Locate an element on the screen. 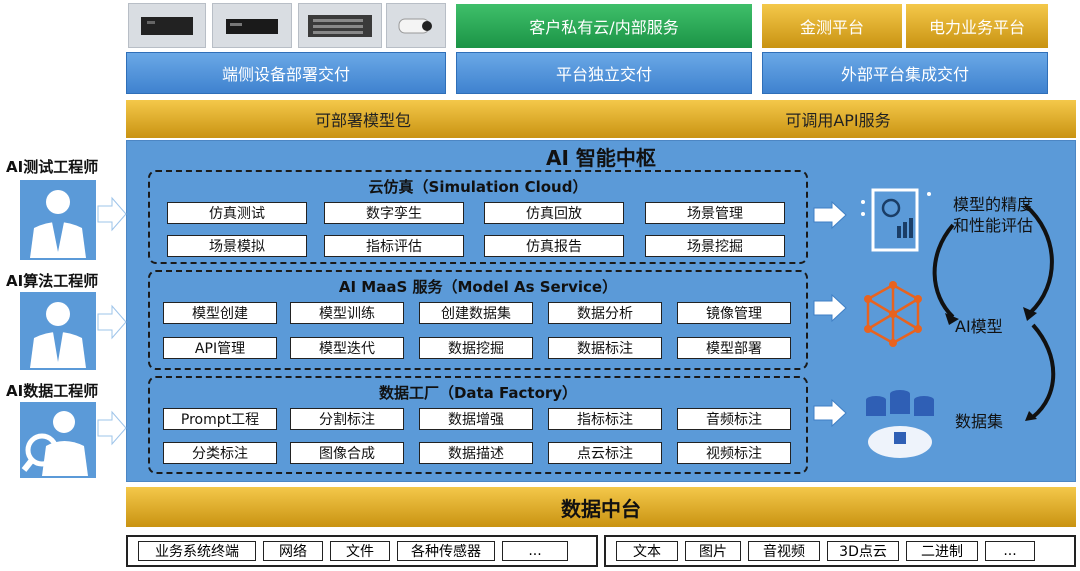 This screenshot has width=1080, height=571. factory-cell: 数据增强 is located at coordinates (476, 419).